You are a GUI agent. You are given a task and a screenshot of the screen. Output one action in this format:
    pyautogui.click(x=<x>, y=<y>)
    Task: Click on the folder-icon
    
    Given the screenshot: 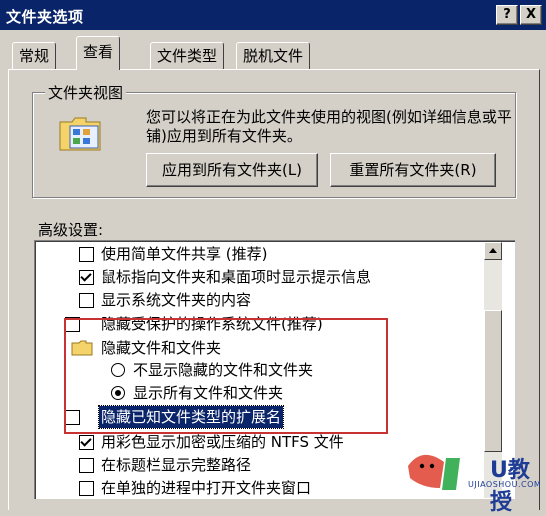 What is the action you would take?
    pyautogui.click(x=82, y=348)
    